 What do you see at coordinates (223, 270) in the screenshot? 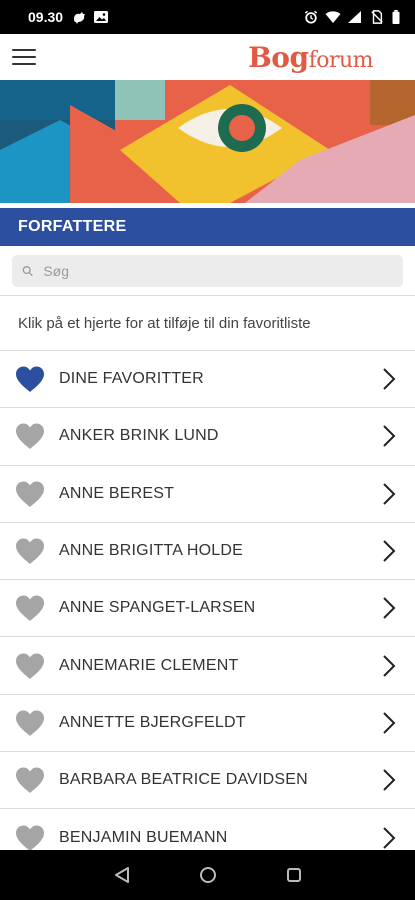
I see `search-input` at bounding box center [223, 270].